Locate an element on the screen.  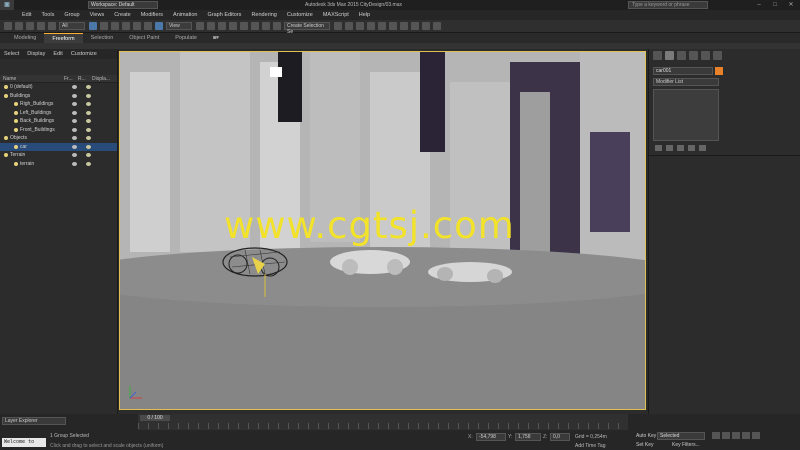
motion-tab-icon is located at coordinates (693, 55).